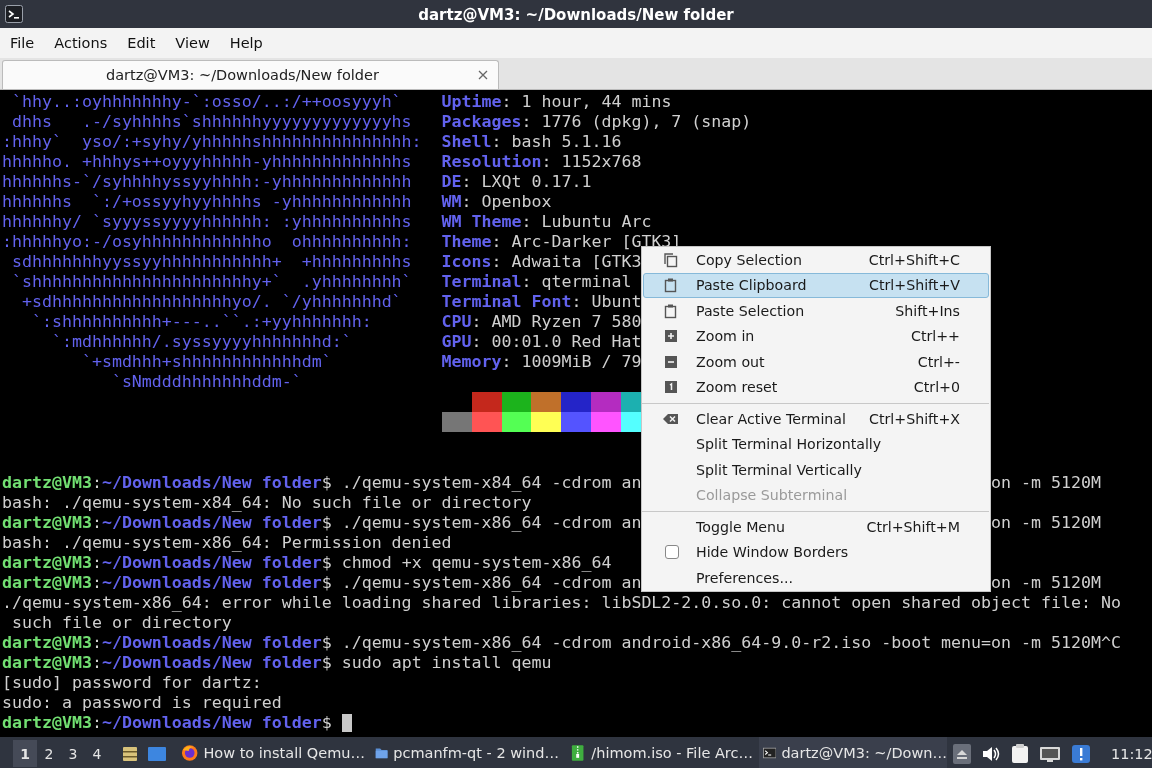 The width and height of the screenshot is (1152, 768). I want to click on menu-item: Clear Active Terminal Ctrl+Shift+X, so click(816, 419).